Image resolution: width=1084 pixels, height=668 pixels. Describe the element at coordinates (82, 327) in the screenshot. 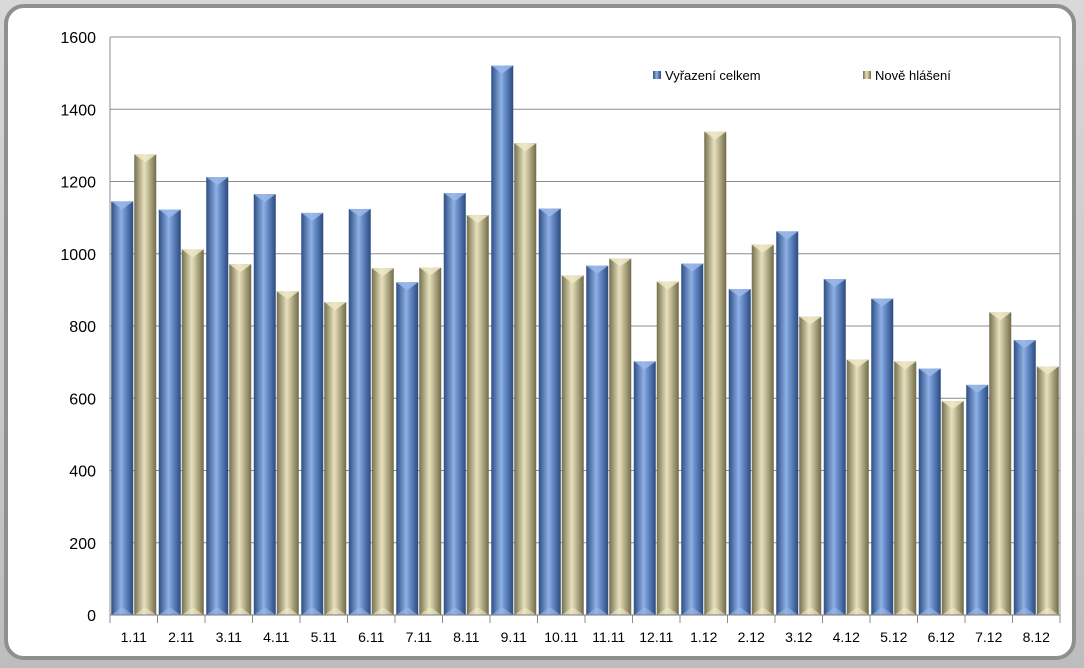

I see `y-tick-label: 800` at that location.